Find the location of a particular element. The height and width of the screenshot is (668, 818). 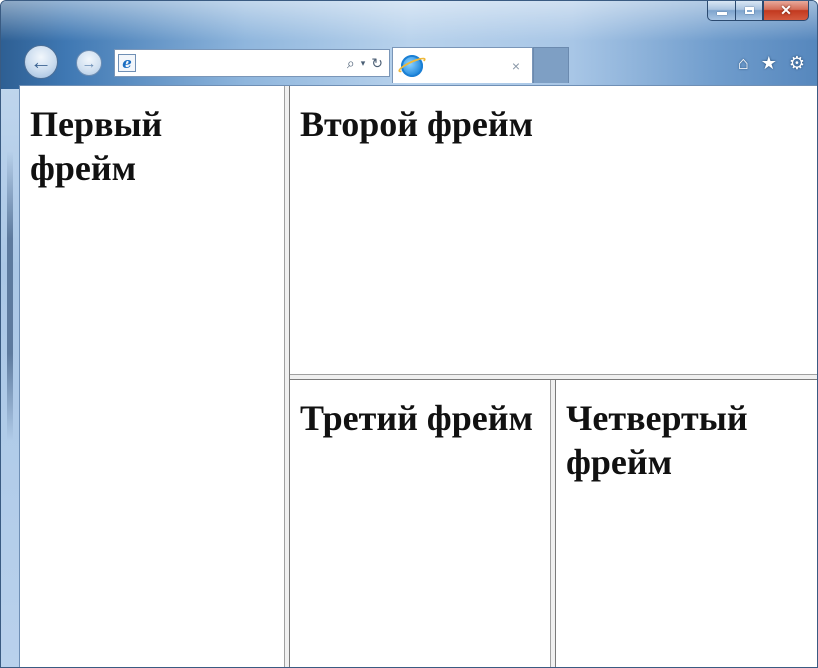

tab-active: × is located at coordinates (462, 65).